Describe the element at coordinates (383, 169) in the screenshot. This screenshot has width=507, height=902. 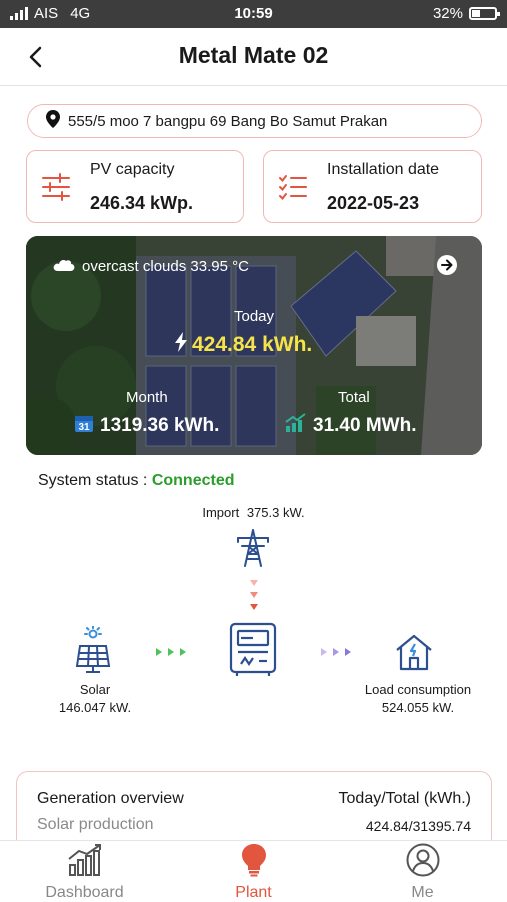
I see `installation-date-label: Installation date` at that location.